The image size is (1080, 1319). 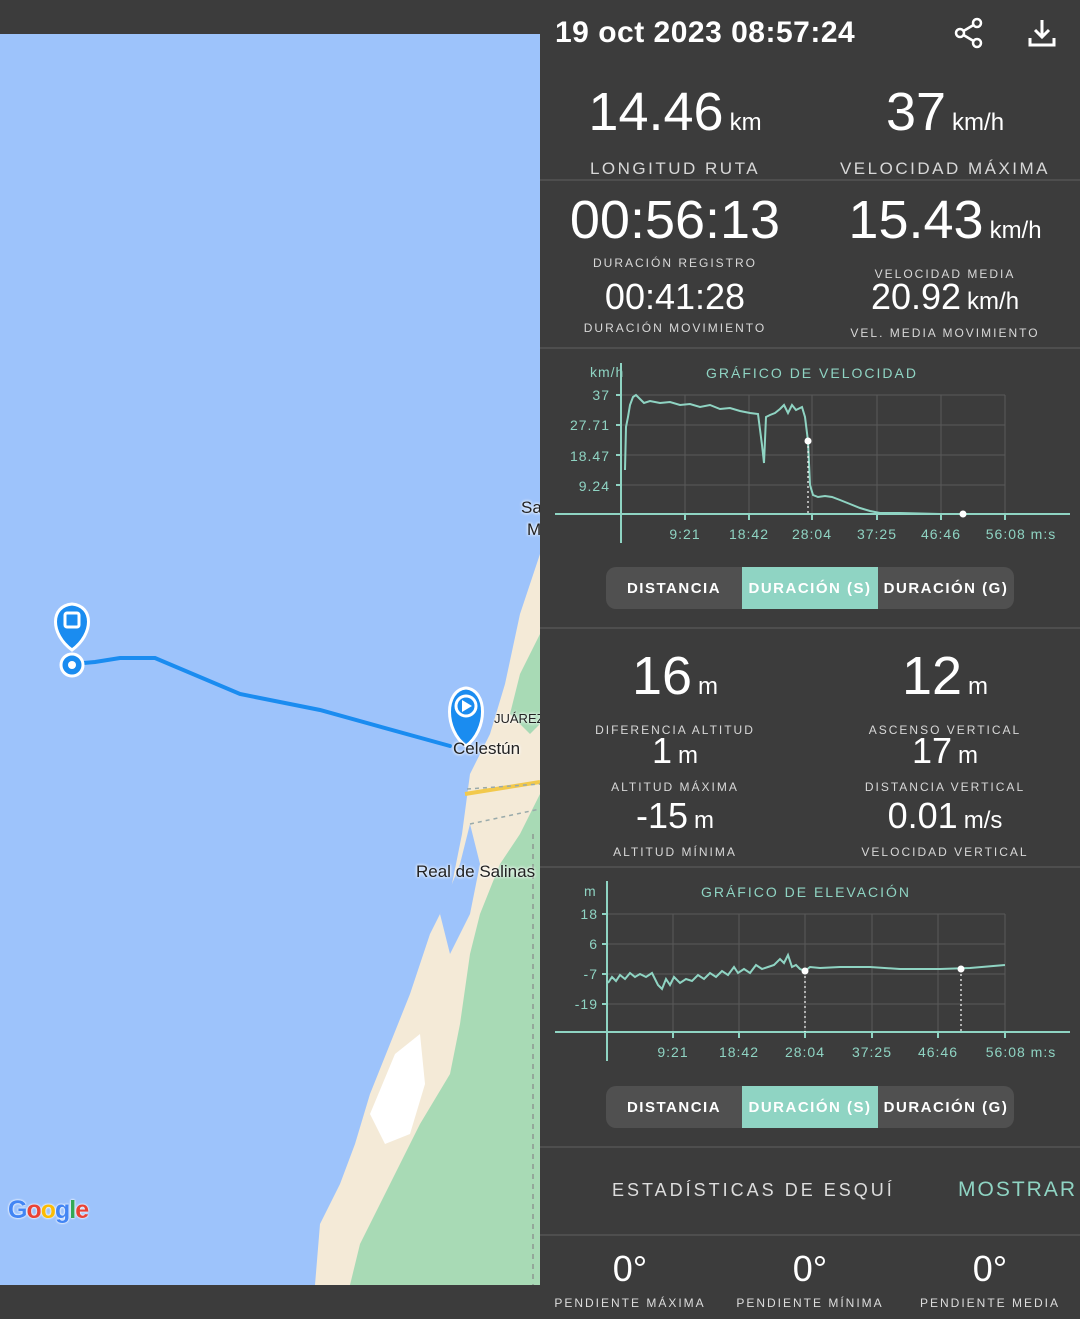 What do you see at coordinates (872, 1052) in the screenshot?
I see `elev-x-tick: 37:25` at bounding box center [872, 1052].